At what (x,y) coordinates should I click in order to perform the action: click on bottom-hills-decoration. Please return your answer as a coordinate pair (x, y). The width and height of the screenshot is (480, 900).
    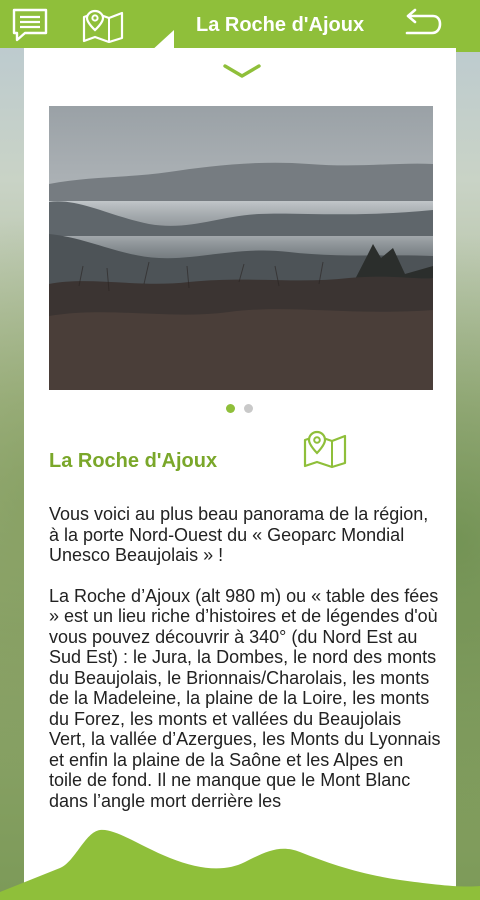
    Looking at the image, I should click on (240, 864).